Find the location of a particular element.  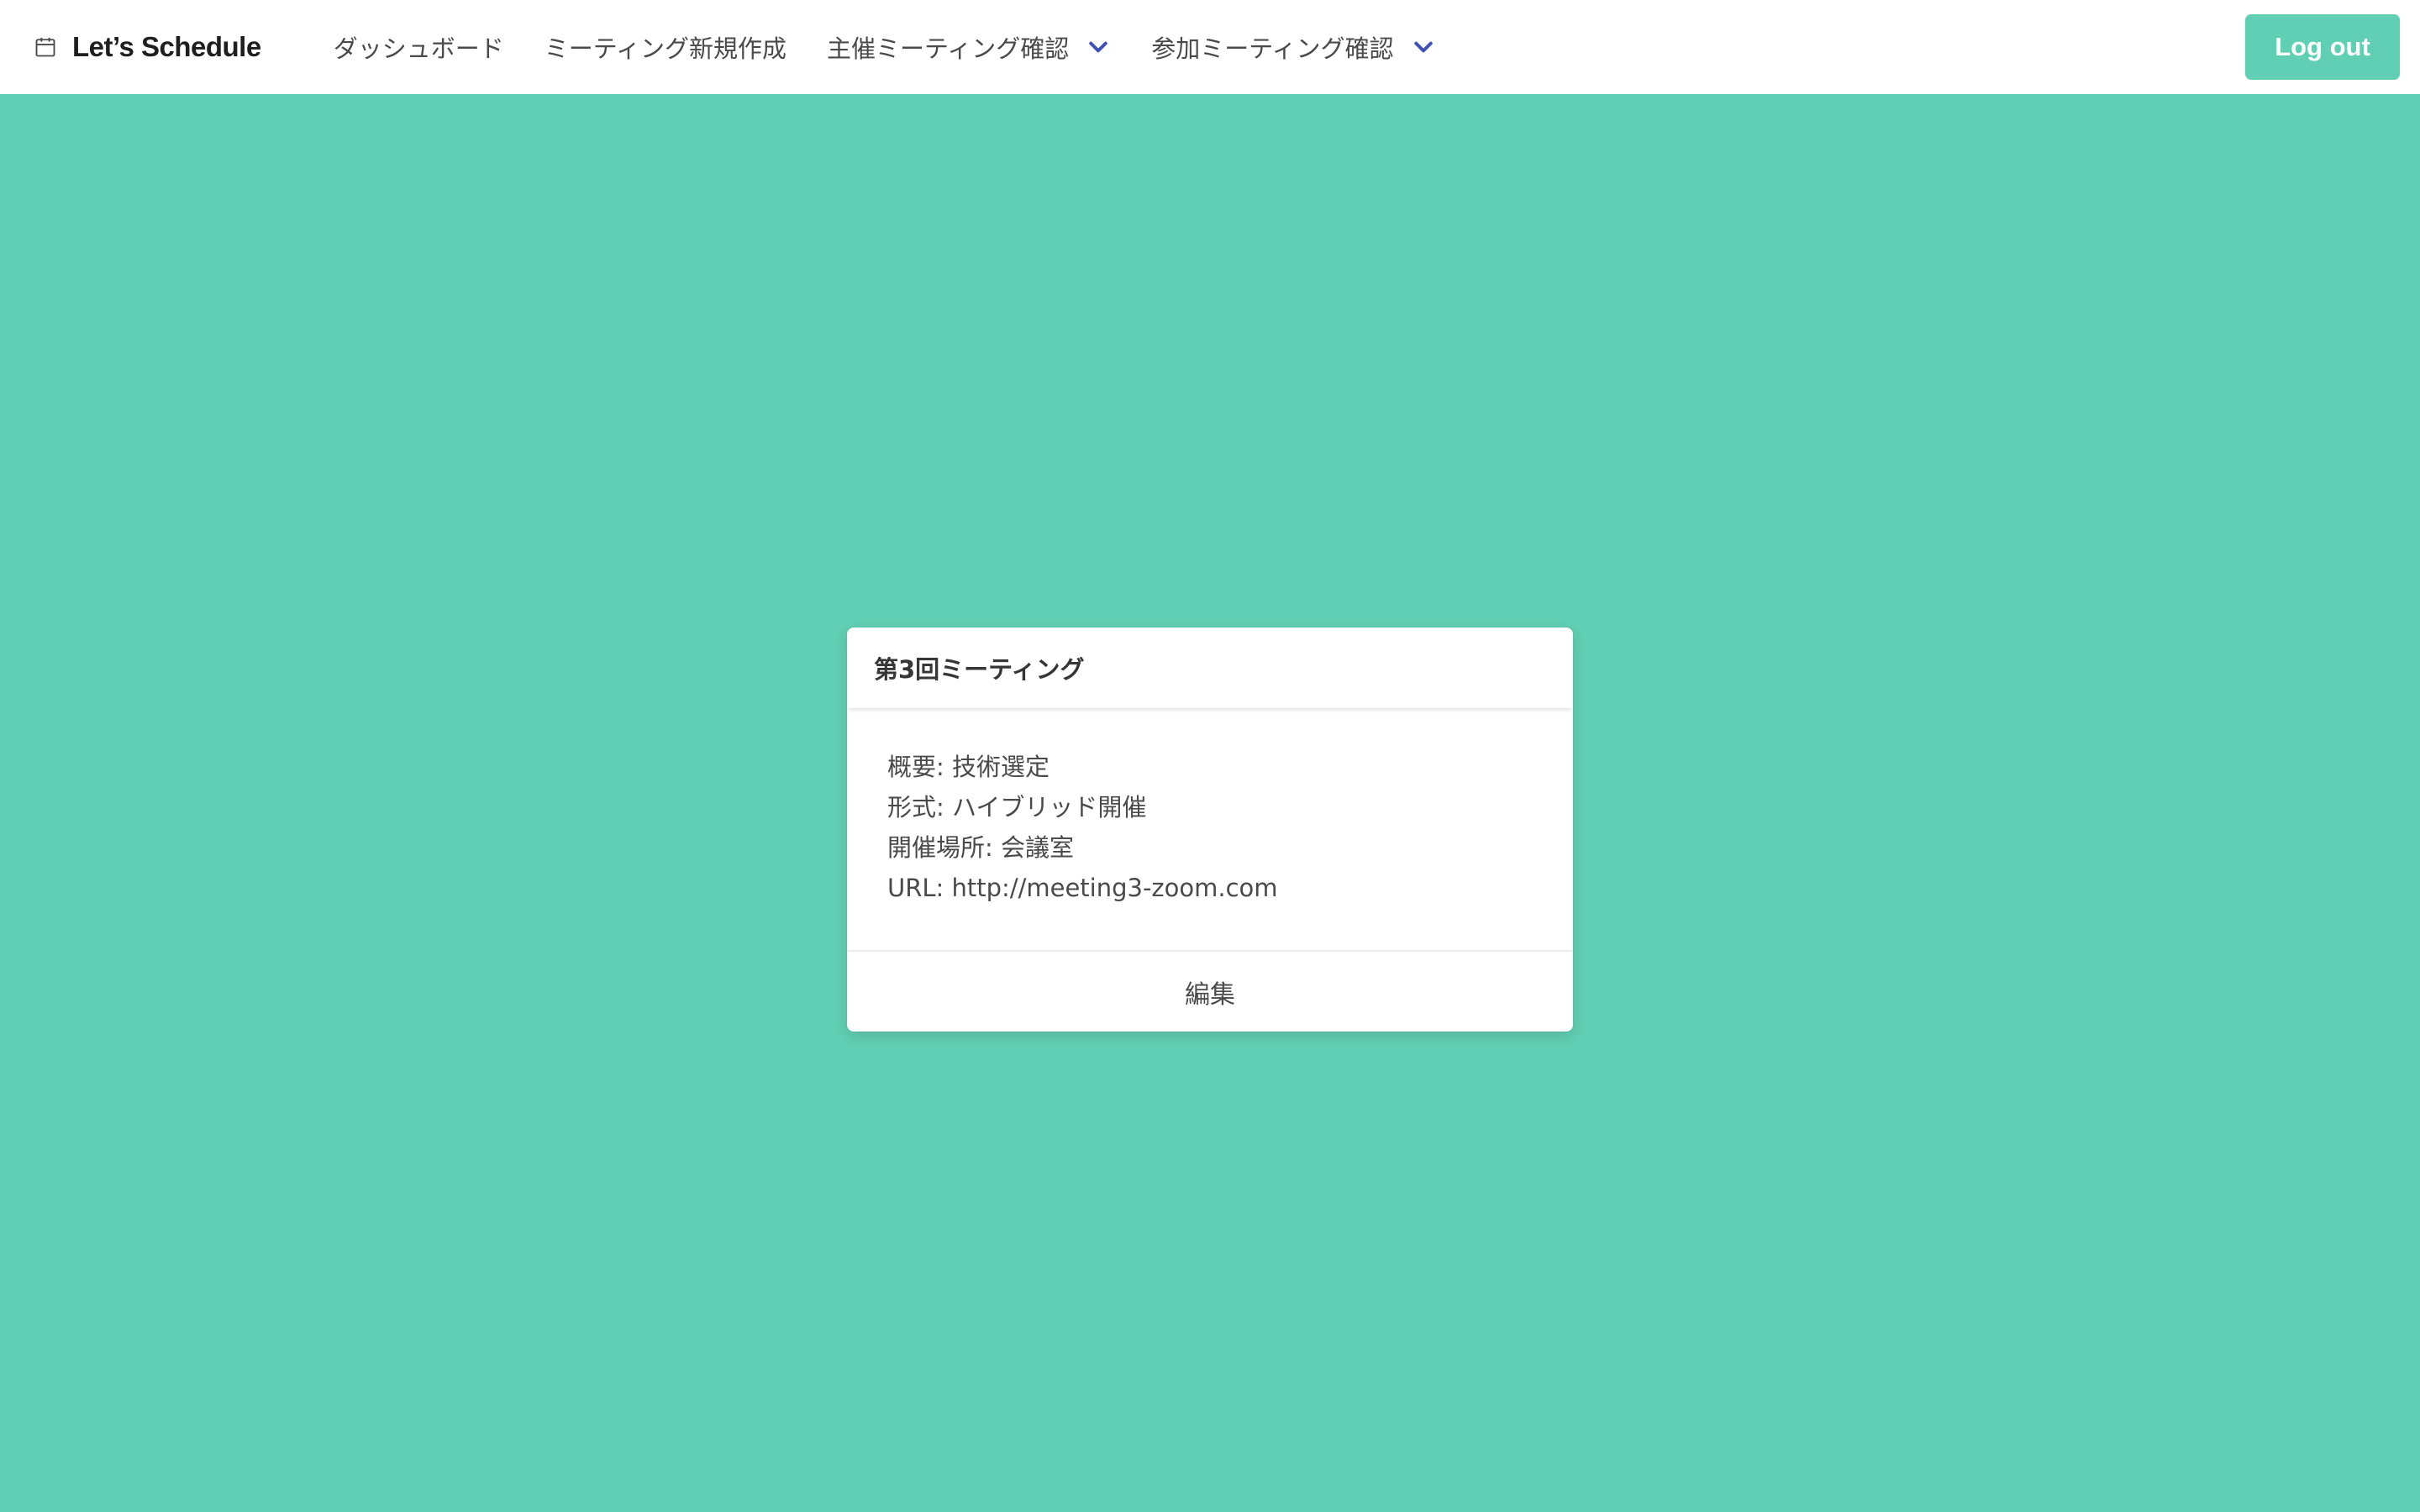

nav-dropdown-hosted-meetings: 主催ミーティング確認 is located at coordinates (969, 47).